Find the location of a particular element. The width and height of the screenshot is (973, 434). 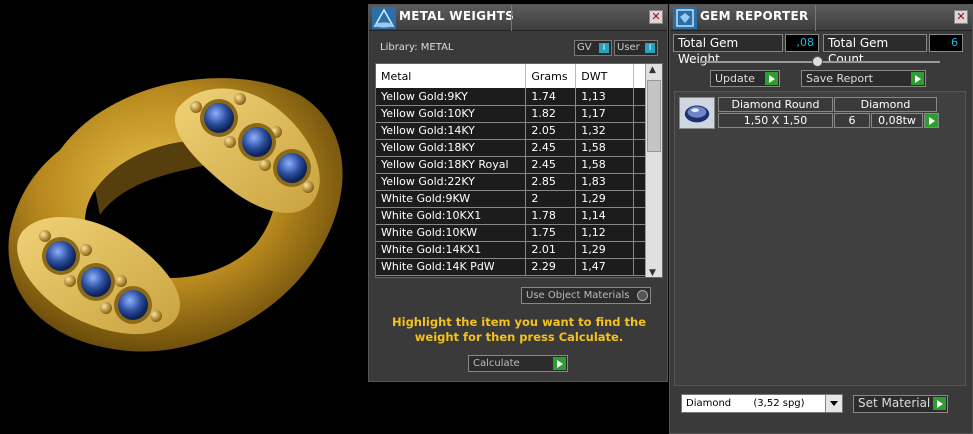

metal-name-cell: Yellow Gold:14KY is located at coordinates (451, 131).